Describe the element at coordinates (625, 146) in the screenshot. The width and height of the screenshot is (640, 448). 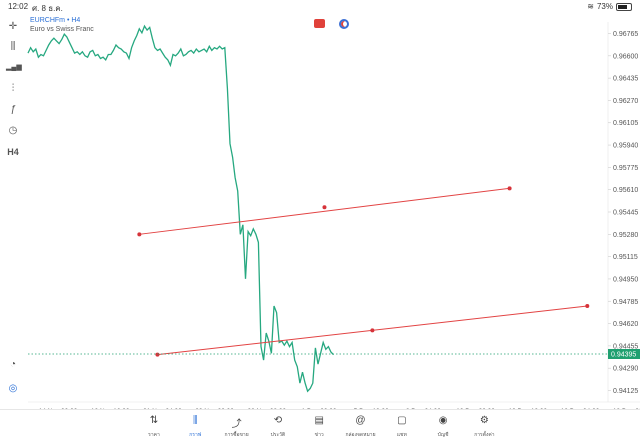
I see `y-tick-label: 0.95940` at that location.